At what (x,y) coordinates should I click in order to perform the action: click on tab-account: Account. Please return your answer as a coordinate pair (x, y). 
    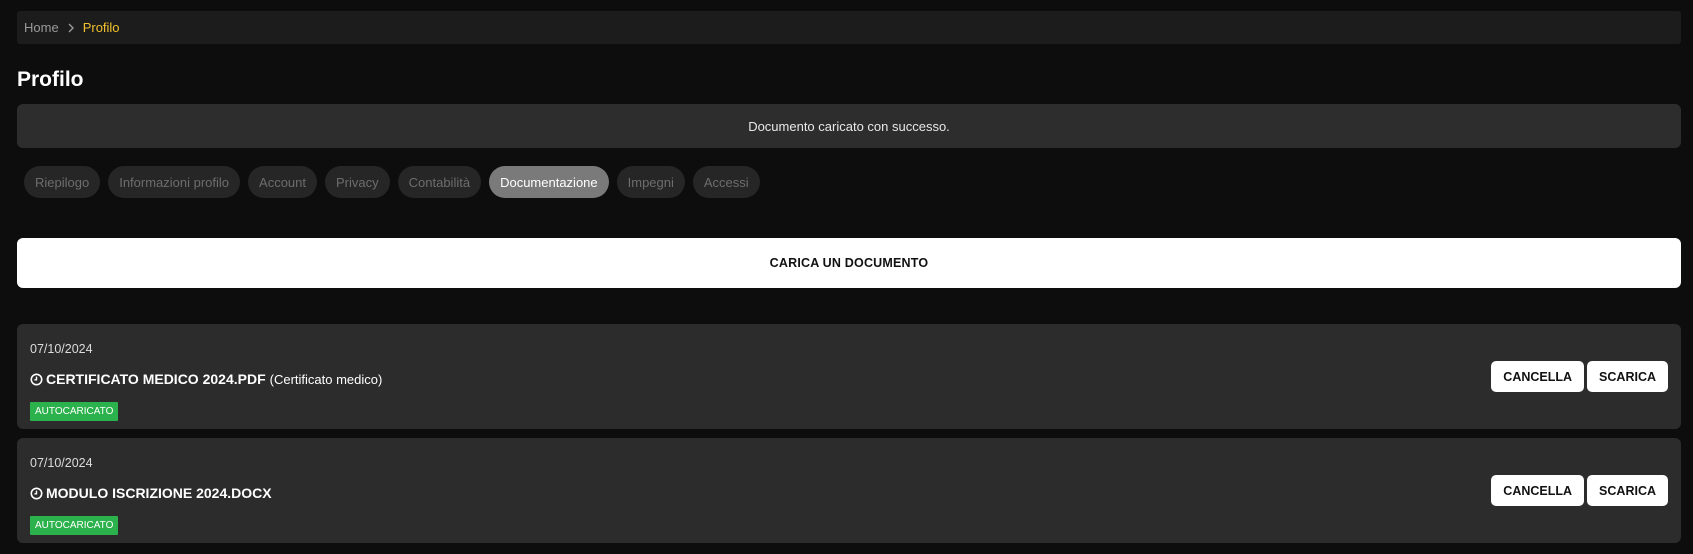
    Looking at the image, I should click on (283, 182).